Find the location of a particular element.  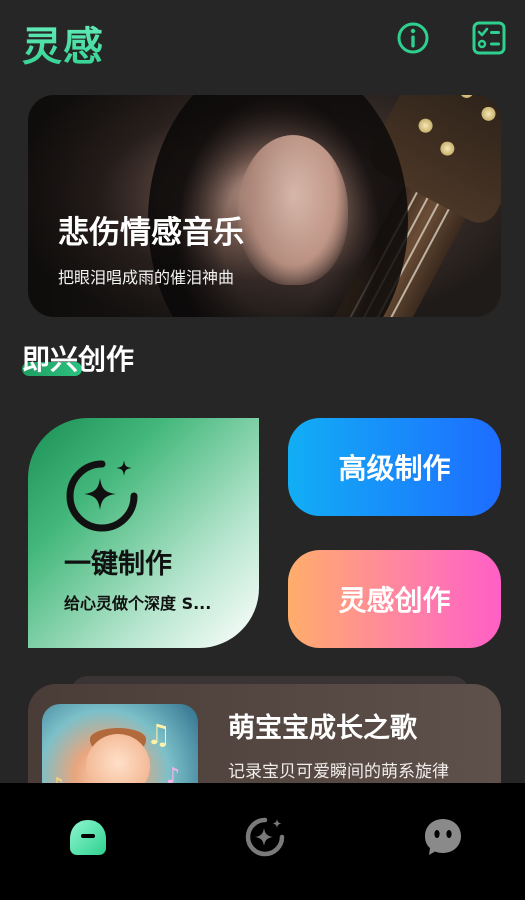

task-list-button is located at coordinates (489, 38).